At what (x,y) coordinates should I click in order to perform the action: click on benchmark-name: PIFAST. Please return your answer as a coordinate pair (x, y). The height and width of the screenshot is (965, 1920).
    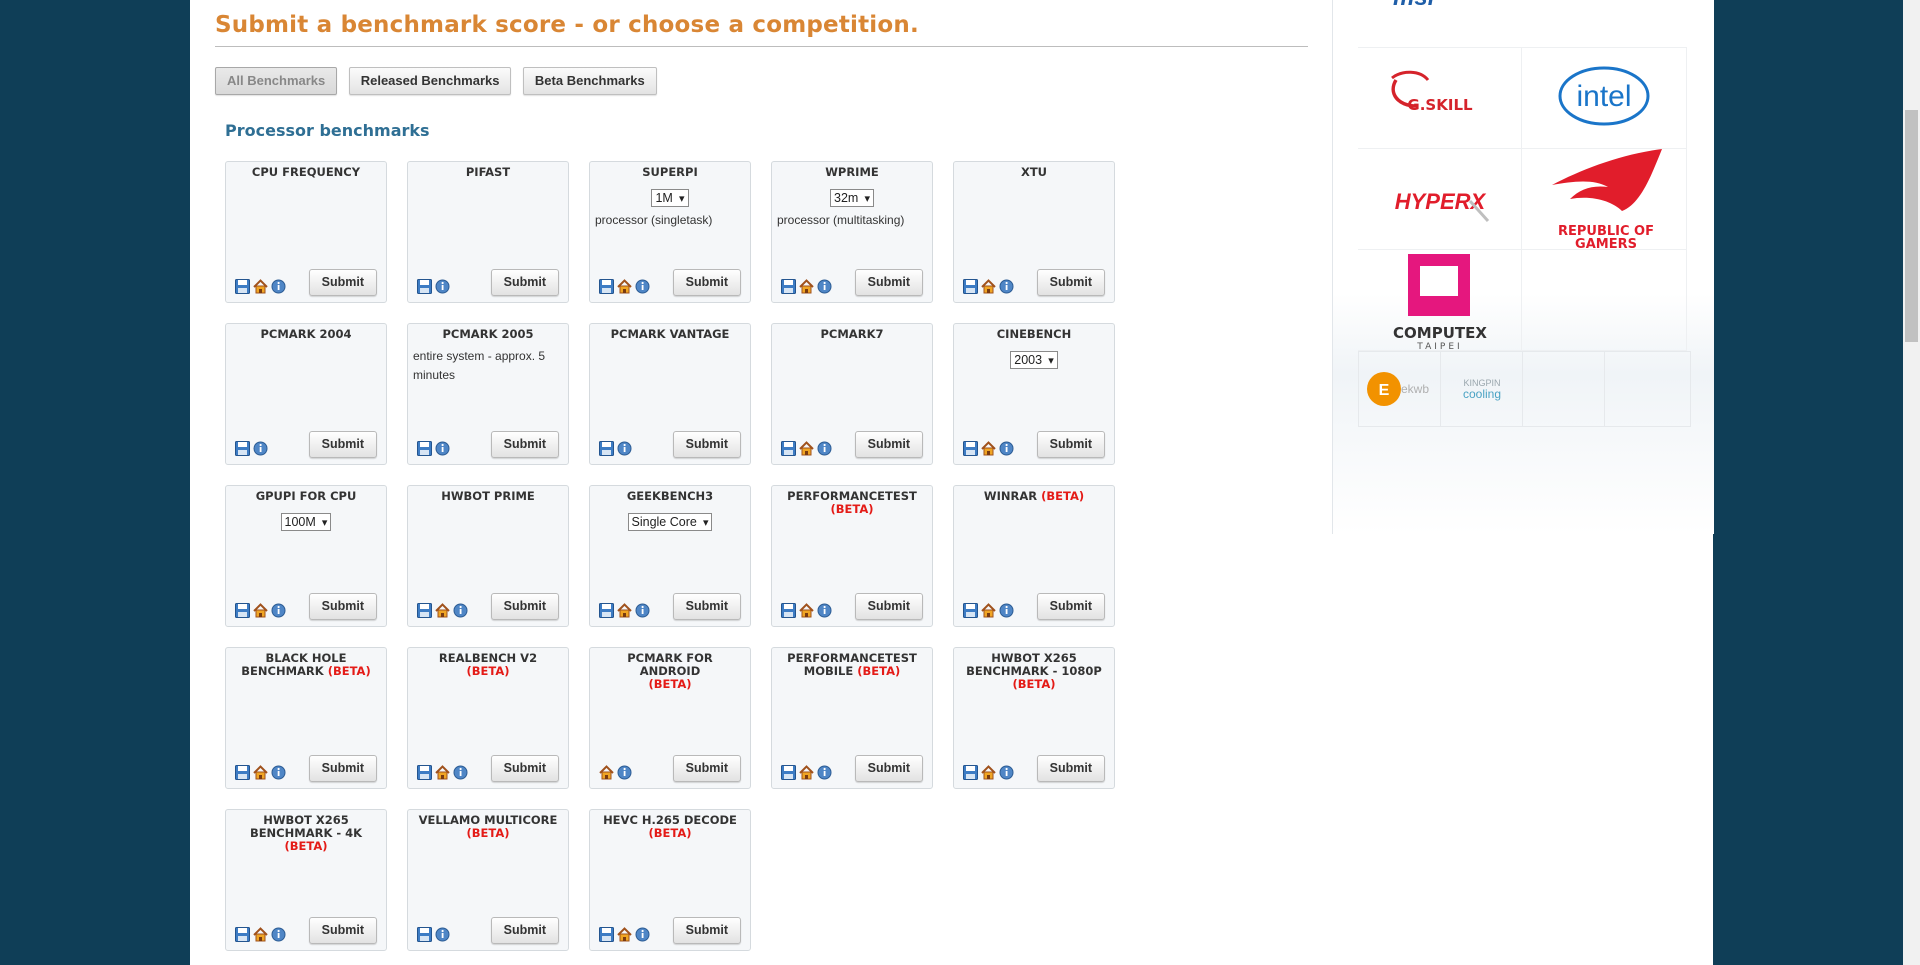
    Looking at the image, I should click on (488, 172).